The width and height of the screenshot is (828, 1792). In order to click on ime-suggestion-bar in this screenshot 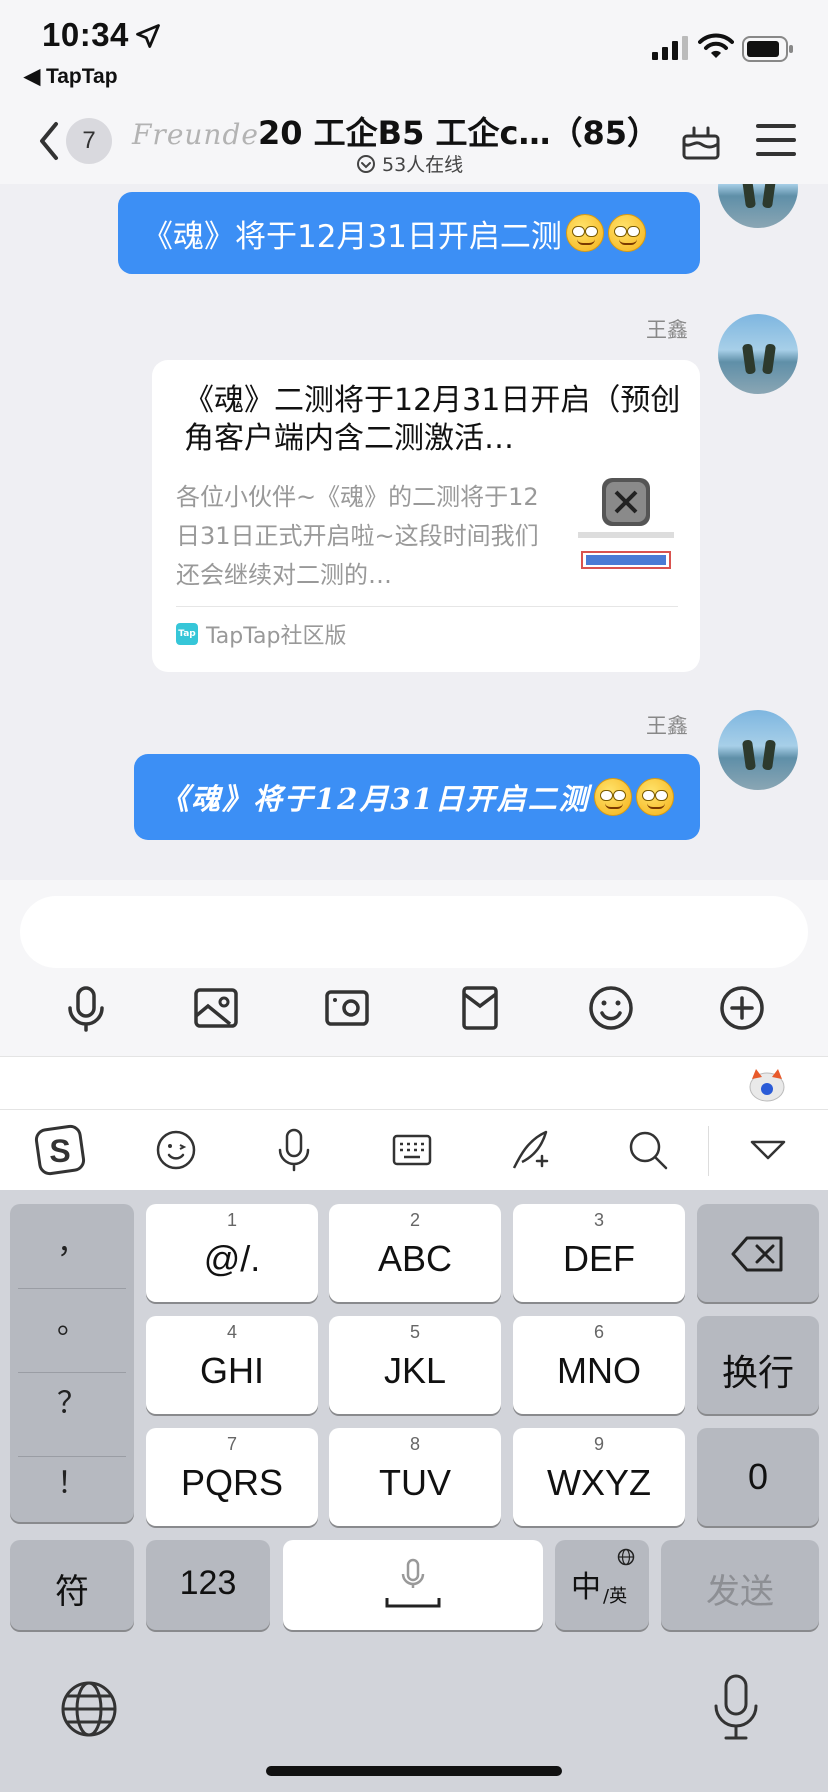, I will do `click(414, 1083)`.